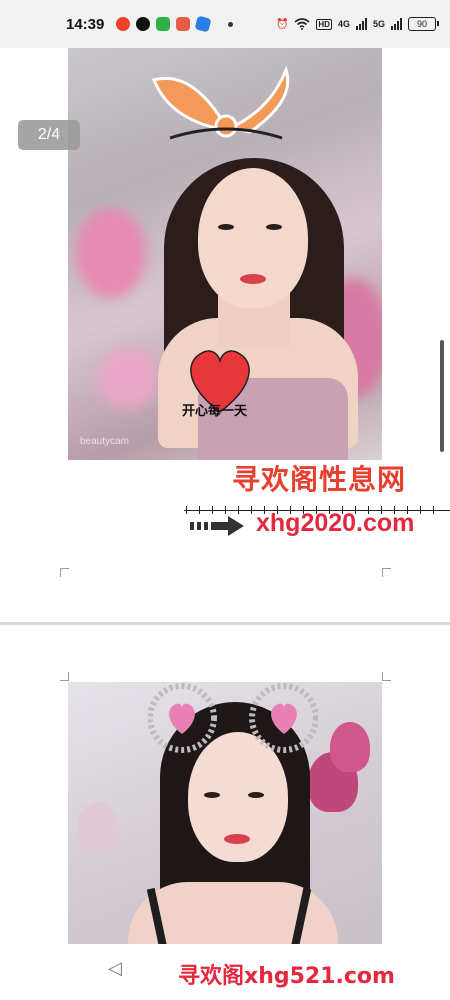 This screenshot has width=450, height=1000. I want to click on bottom-watermark: 寻欢阁xhg521.com, so click(286, 976).